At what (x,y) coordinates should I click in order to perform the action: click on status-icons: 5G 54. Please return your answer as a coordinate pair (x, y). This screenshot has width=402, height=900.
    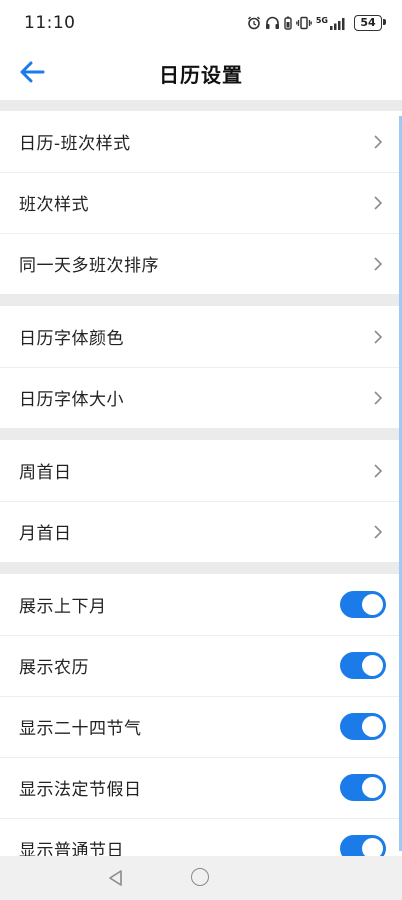
    Looking at the image, I should click on (316, 23).